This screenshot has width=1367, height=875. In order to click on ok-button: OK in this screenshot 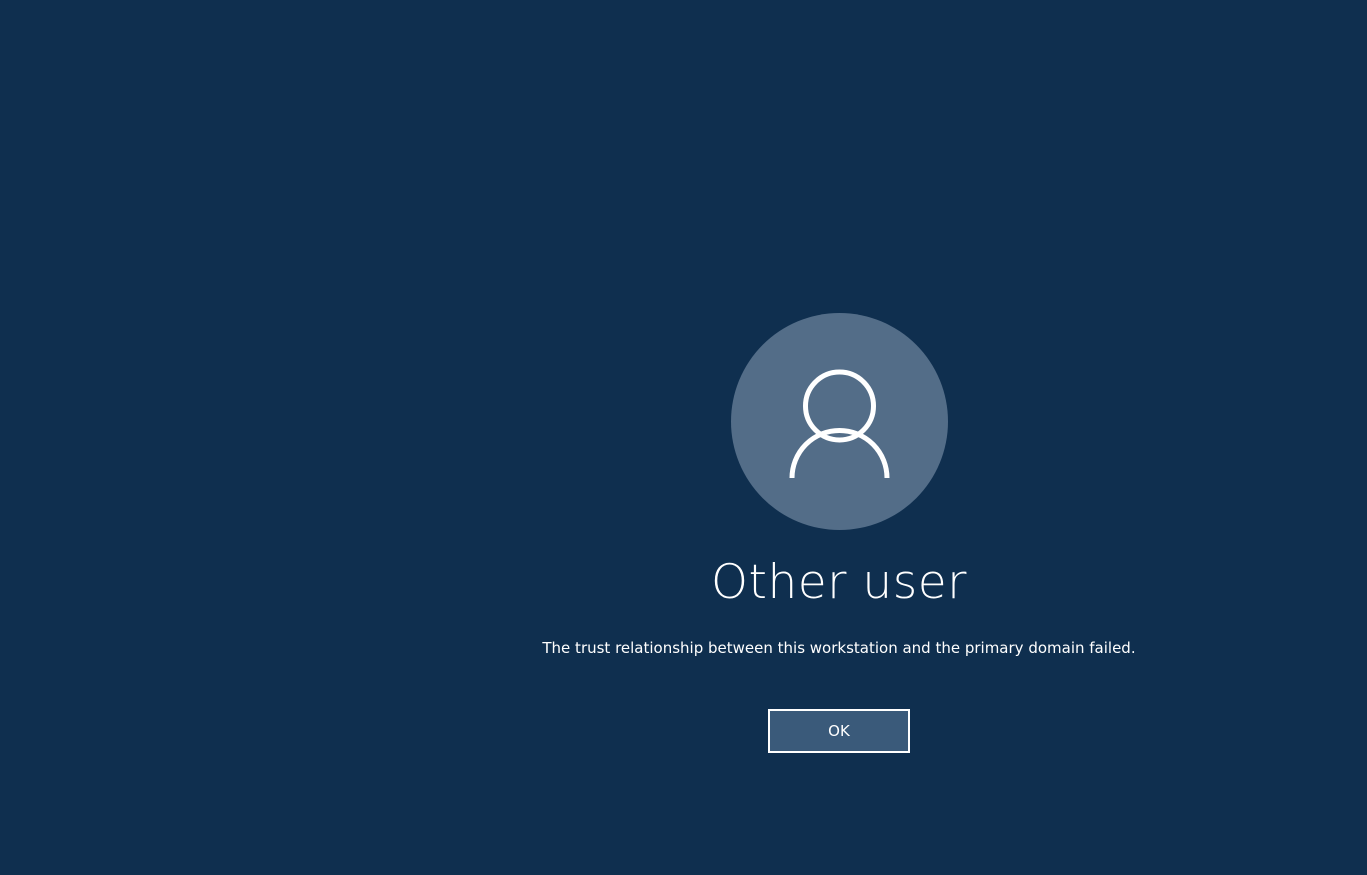, I will do `click(839, 731)`.